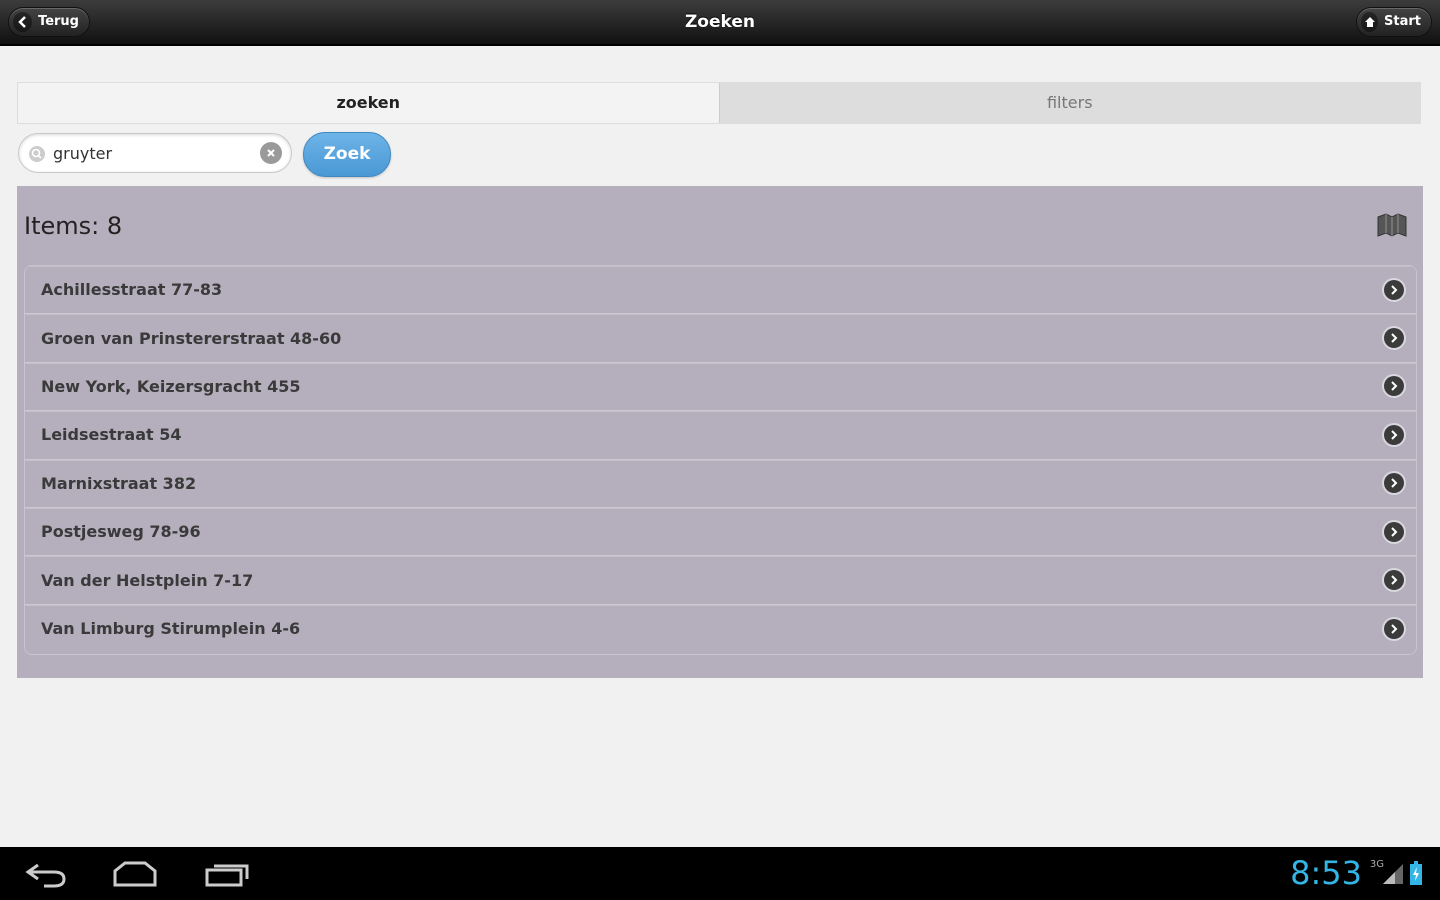  I want to click on header-bar: Zoeken Terug Start, so click(720, 23).